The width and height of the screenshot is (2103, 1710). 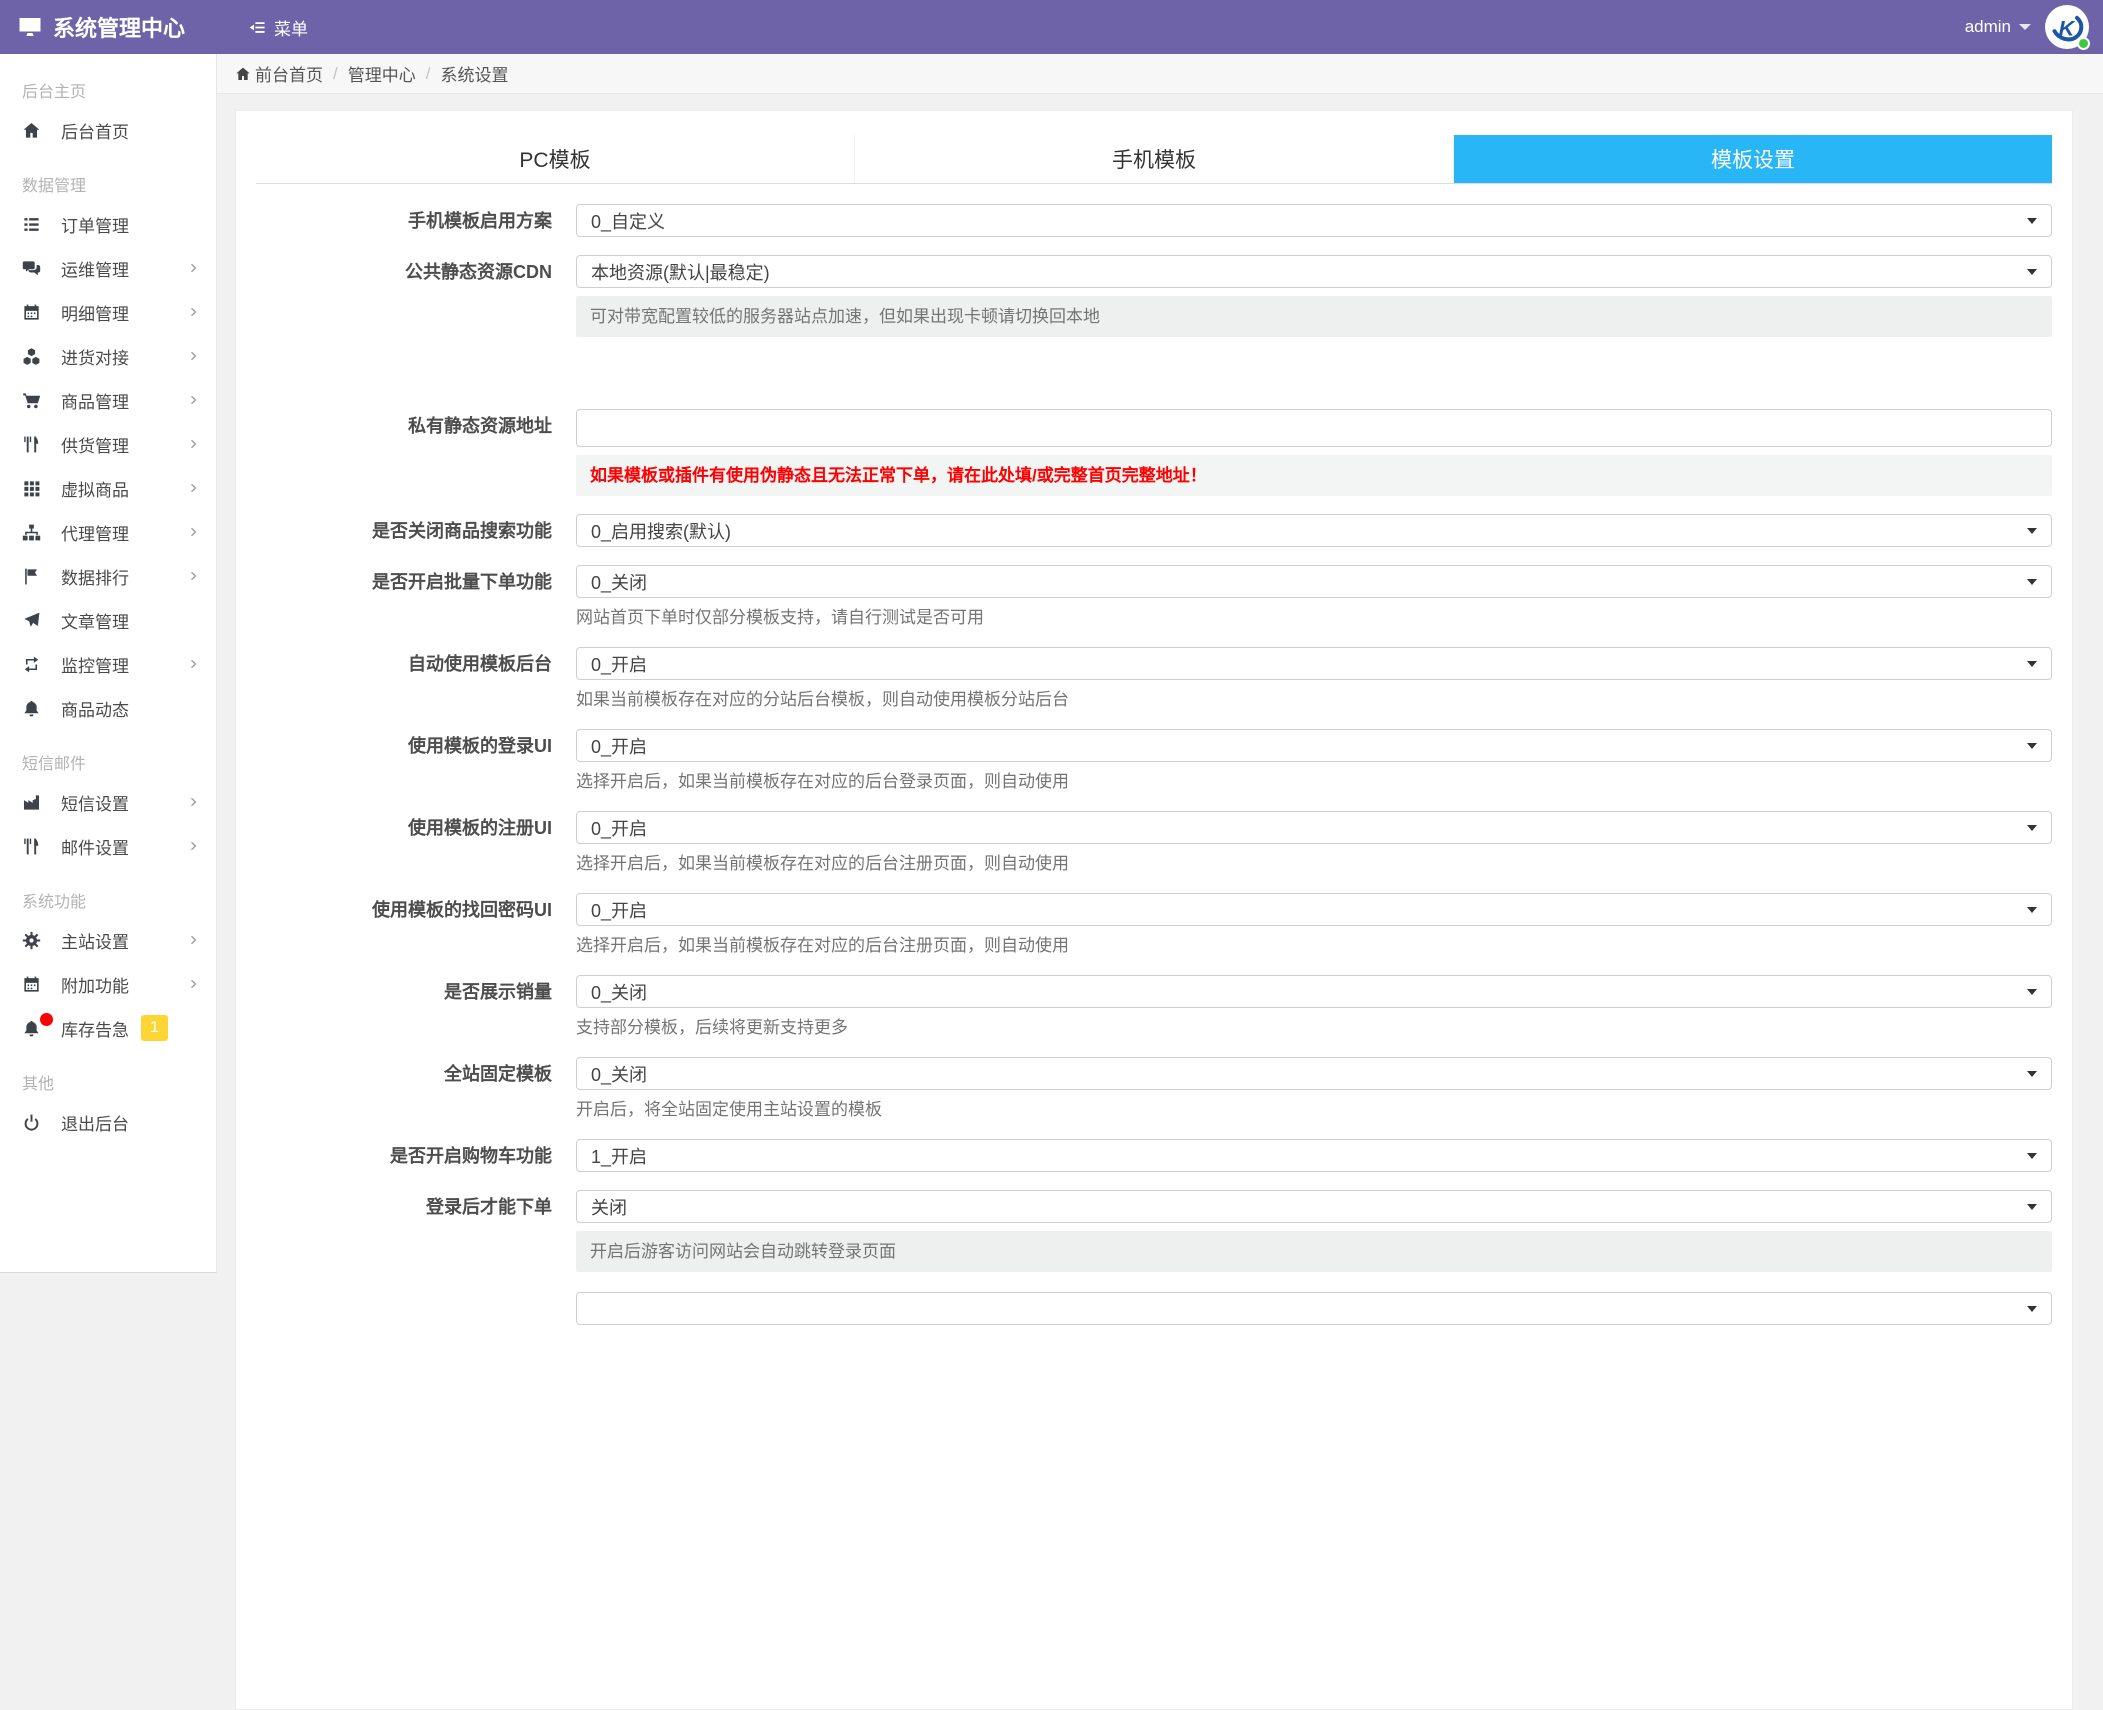 I want to click on template-tabs: PC模板 手机模板 模板设置, so click(x=1154, y=159).